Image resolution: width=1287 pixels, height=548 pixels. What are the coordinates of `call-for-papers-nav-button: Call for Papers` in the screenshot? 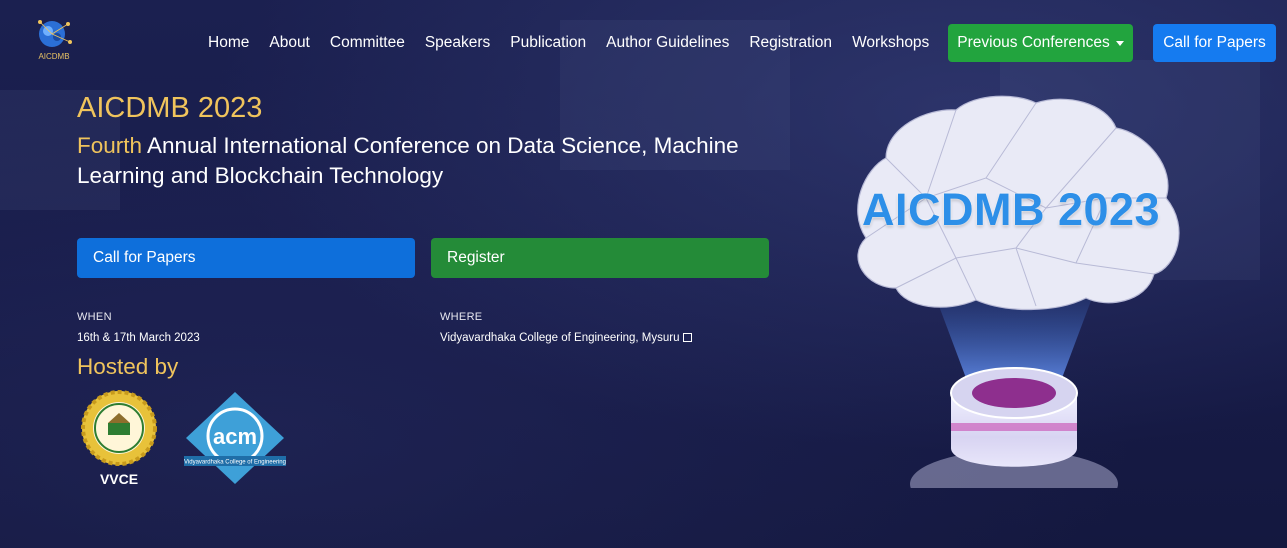 It's located at (1214, 43).